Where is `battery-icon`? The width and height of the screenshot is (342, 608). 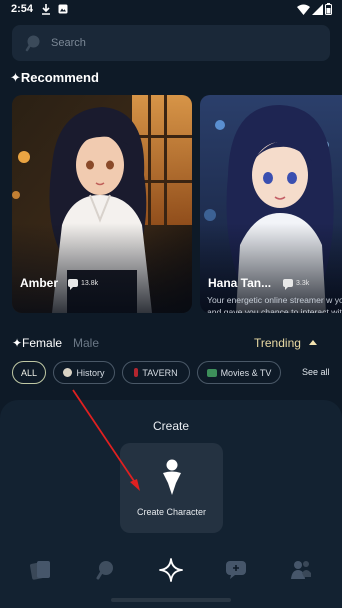
battery-icon is located at coordinates (328, 9).